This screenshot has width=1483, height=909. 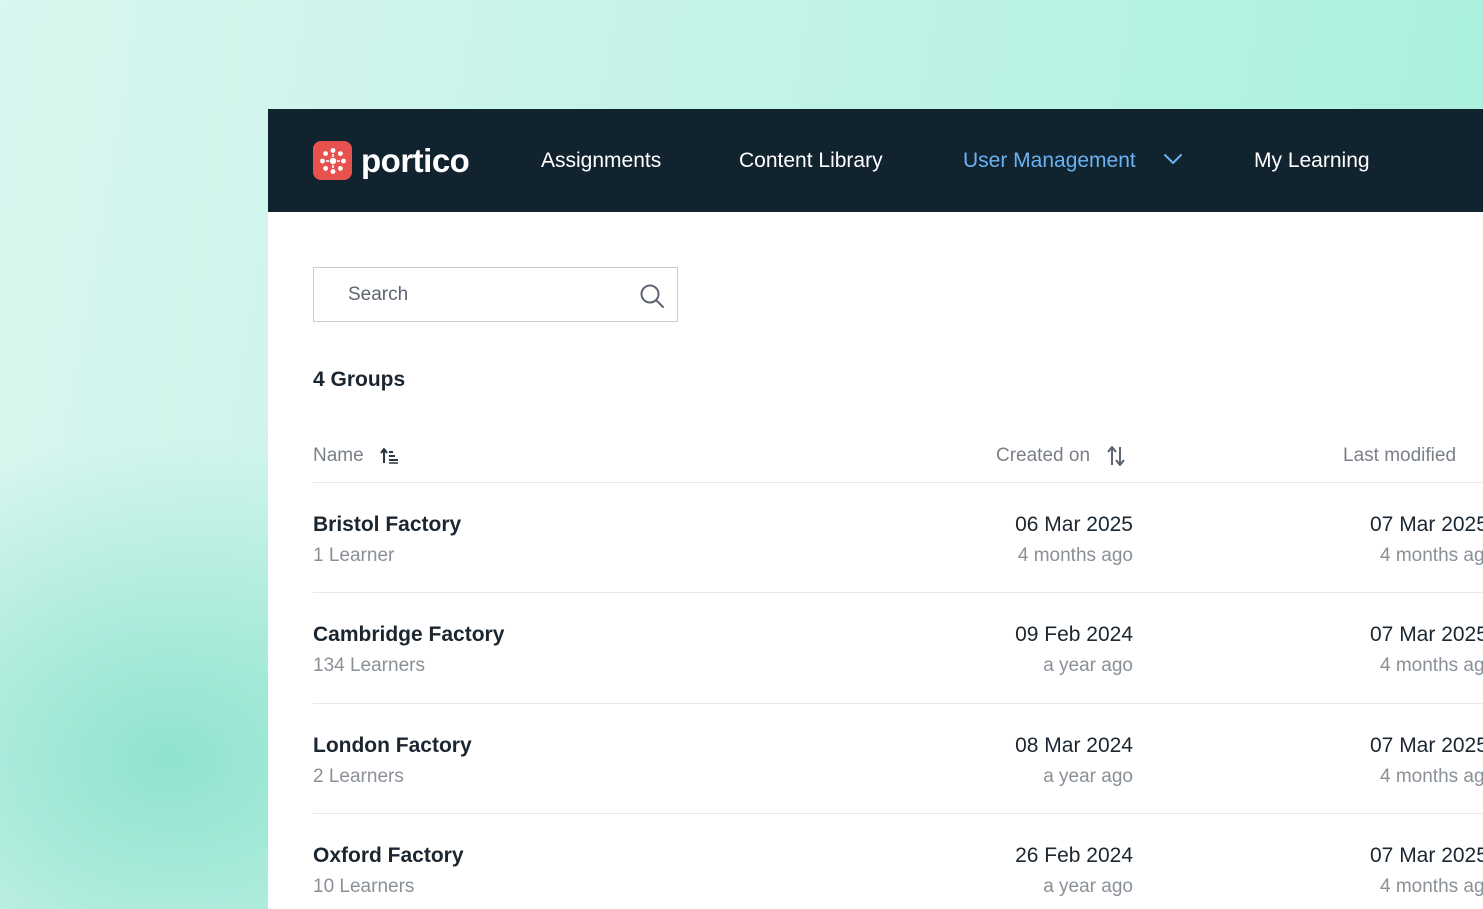 What do you see at coordinates (338, 455) in the screenshot?
I see `column-header-label: Name` at bounding box center [338, 455].